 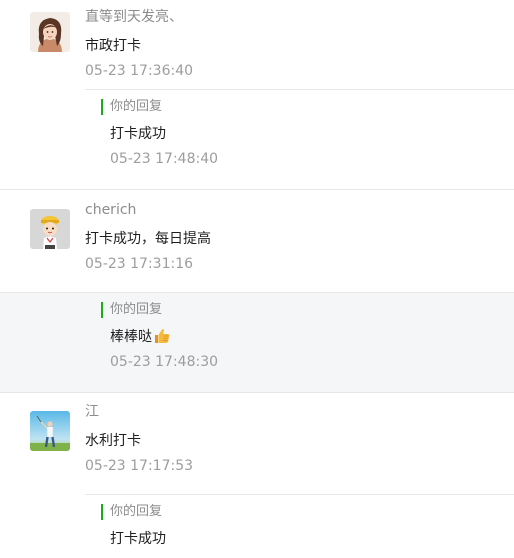 I want to click on avatar-golfer-icon, so click(x=50, y=431).